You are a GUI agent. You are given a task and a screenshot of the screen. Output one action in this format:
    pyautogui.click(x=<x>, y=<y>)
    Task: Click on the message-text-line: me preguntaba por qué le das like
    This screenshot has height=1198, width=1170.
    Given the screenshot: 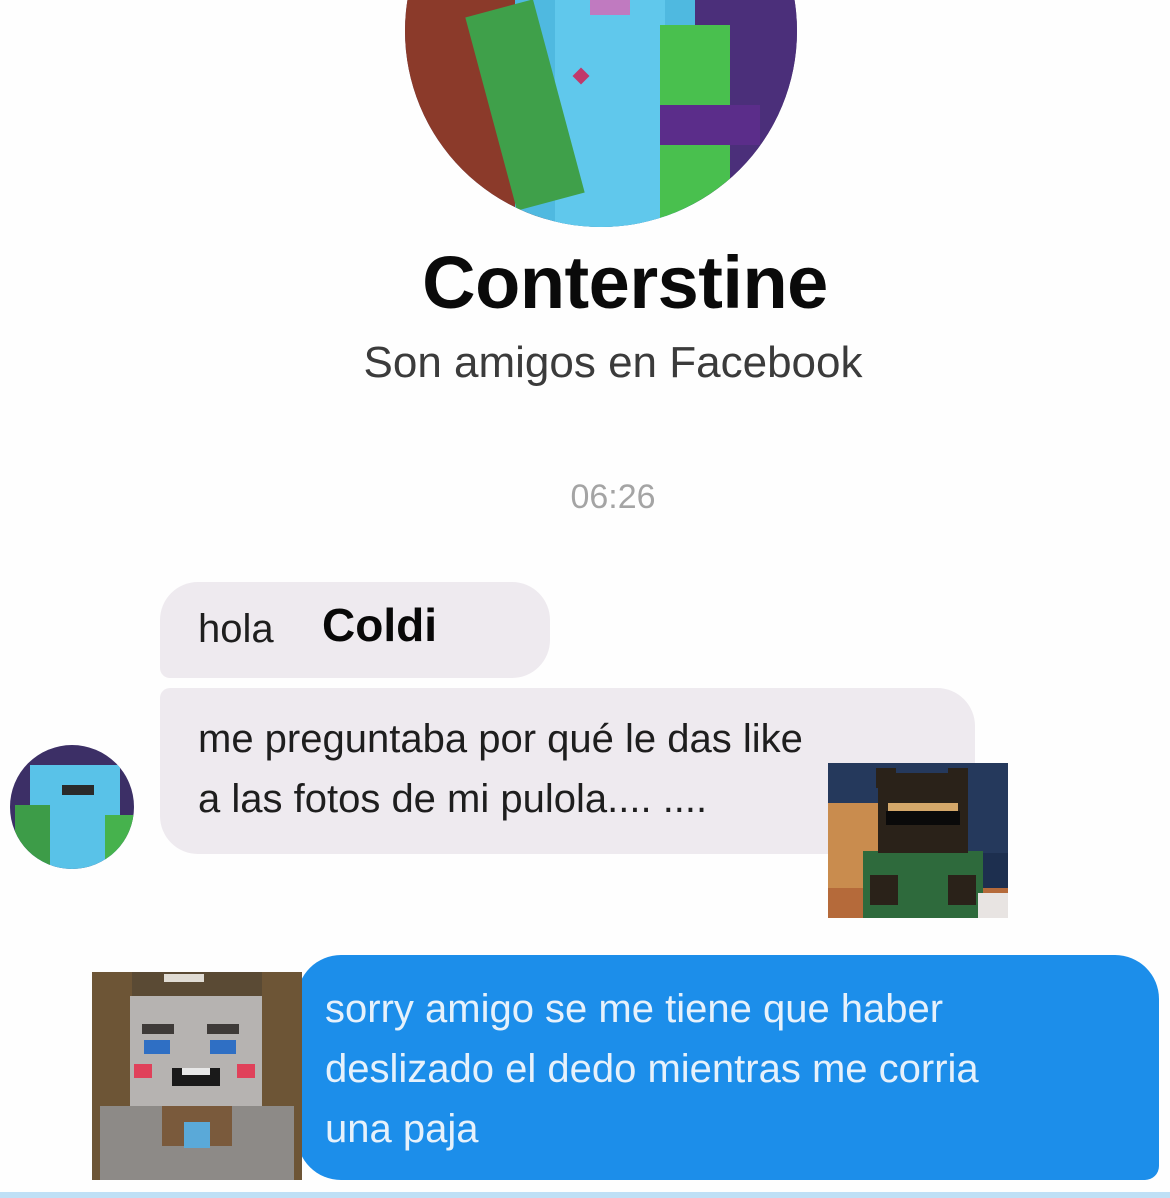 What is the action you would take?
    pyautogui.click(x=500, y=739)
    